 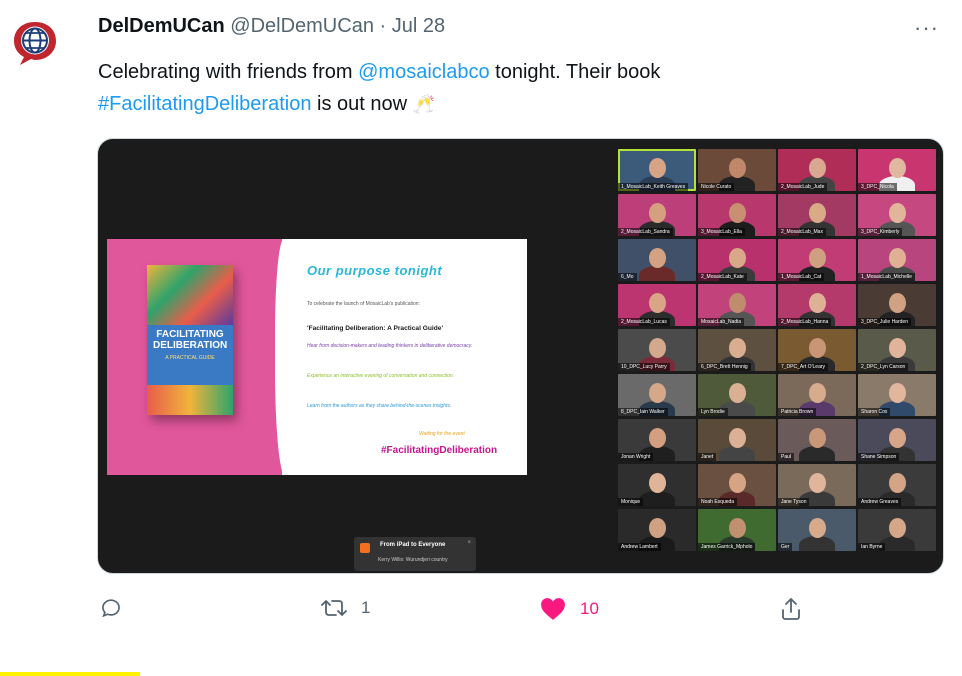 I want to click on mention-link: @mosaiclabco, so click(x=423, y=72).